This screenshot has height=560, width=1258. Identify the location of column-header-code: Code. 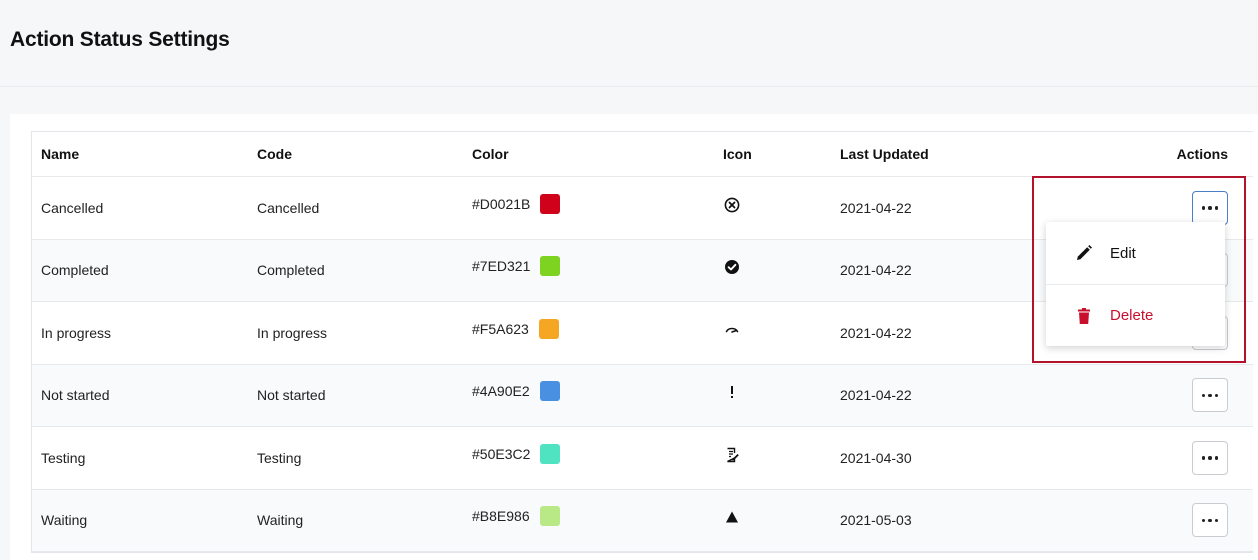
(274, 154).